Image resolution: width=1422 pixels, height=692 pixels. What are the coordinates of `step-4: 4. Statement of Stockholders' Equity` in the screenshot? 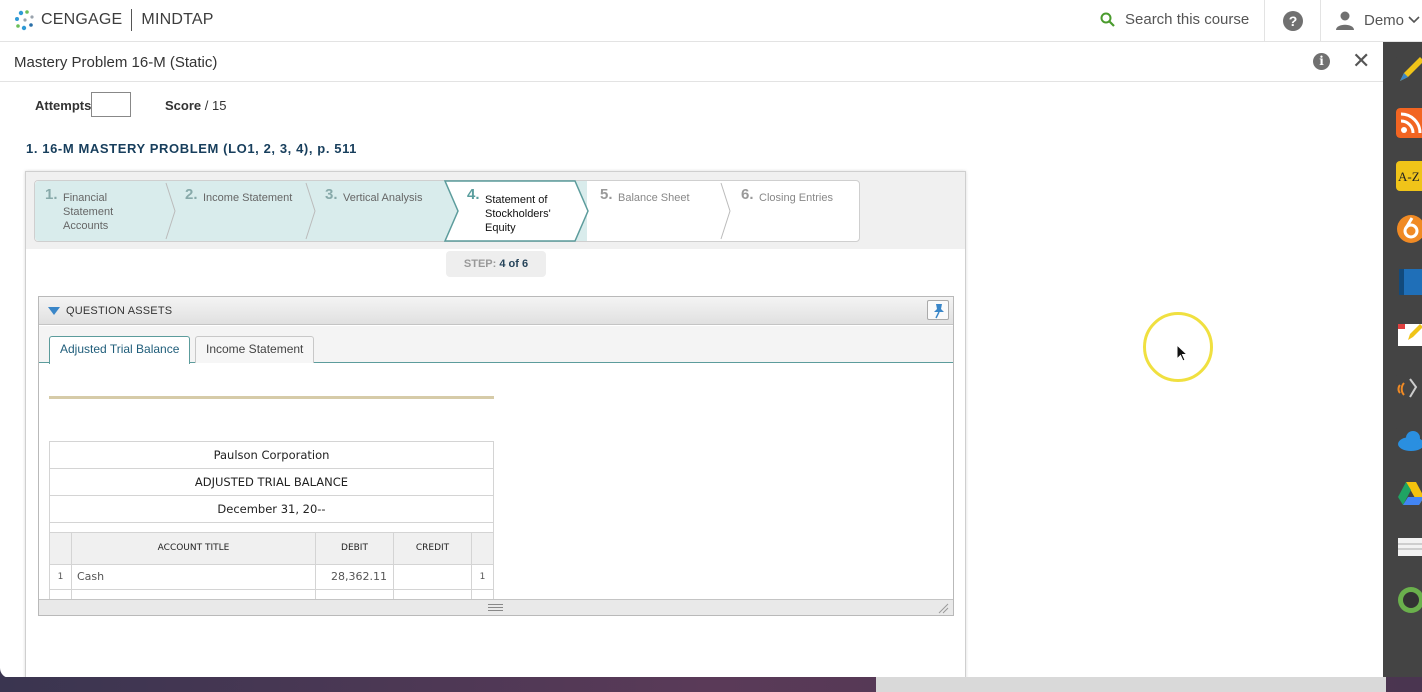 It's located at (520, 211).